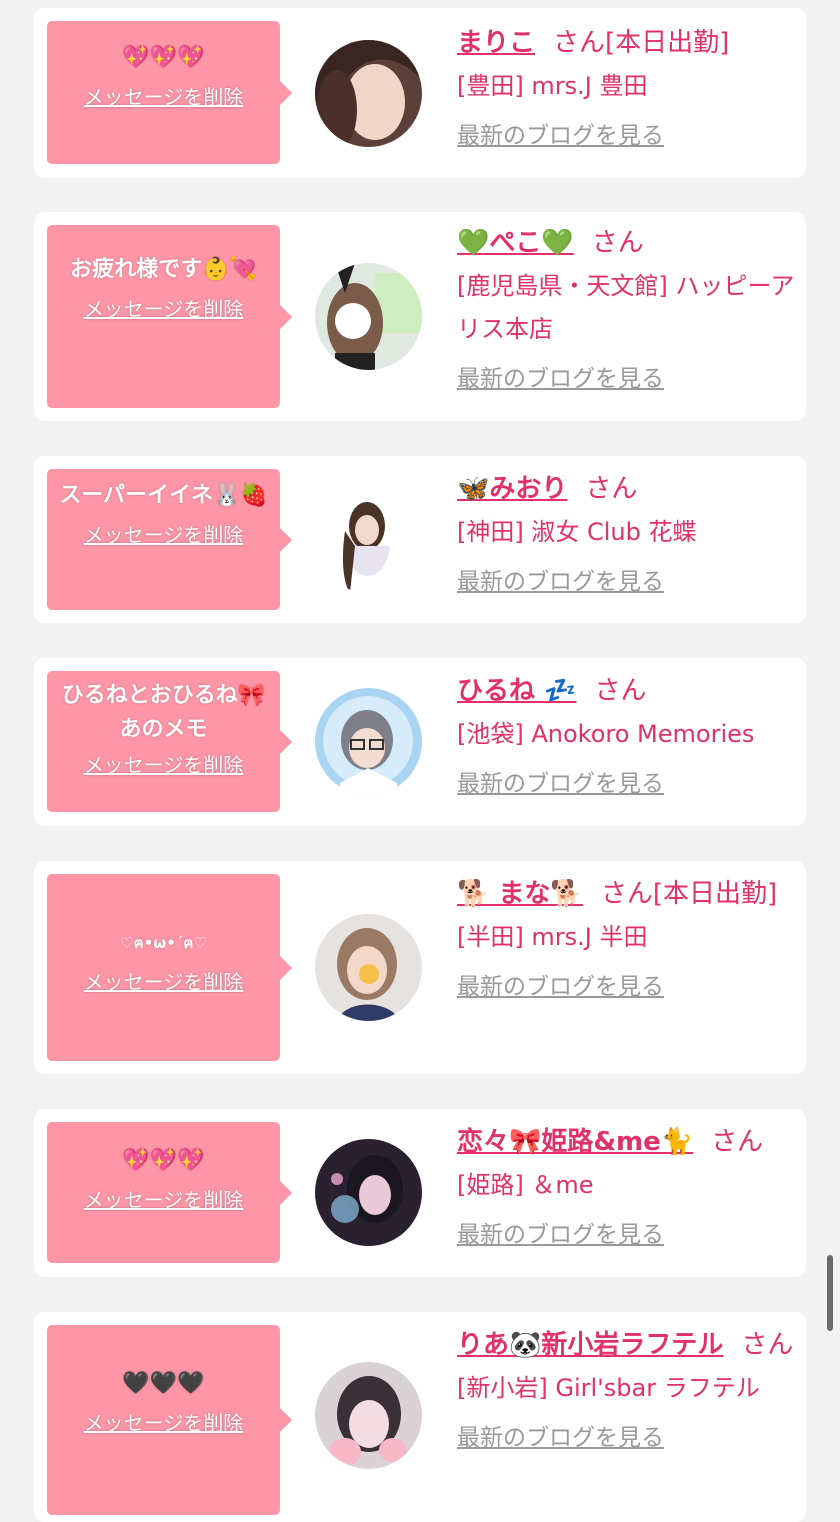 The height and width of the screenshot is (1522, 840). What do you see at coordinates (496, 43) in the screenshot?
I see `member-name-link: まりこ` at bounding box center [496, 43].